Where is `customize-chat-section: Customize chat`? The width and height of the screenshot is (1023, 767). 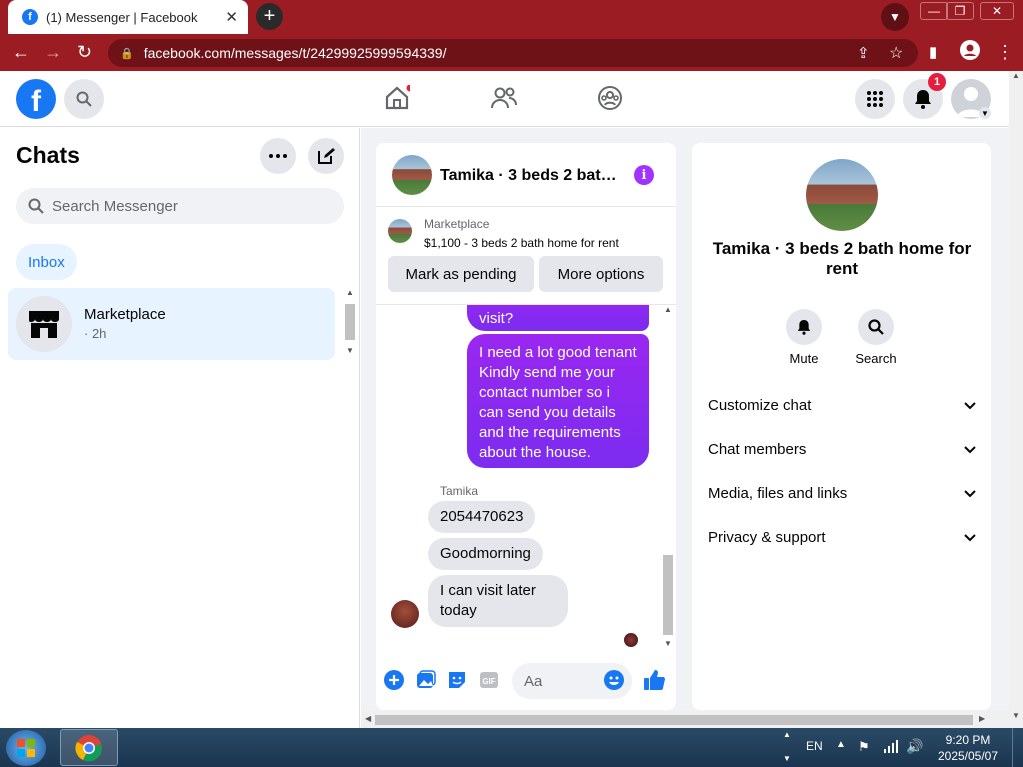 customize-chat-section: Customize chat is located at coordinates (842, 405).